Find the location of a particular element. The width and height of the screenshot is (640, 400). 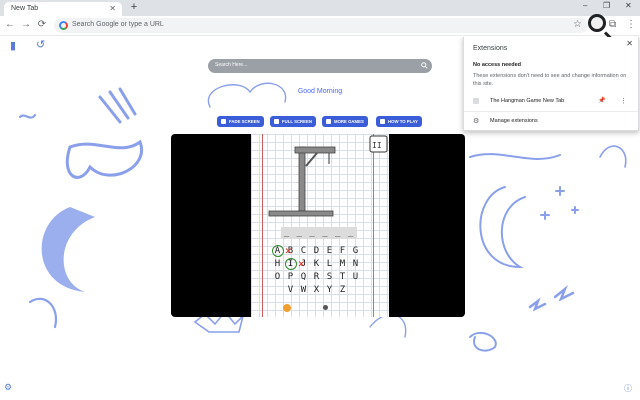

letter-key: T is located at coordinates (342, 278).